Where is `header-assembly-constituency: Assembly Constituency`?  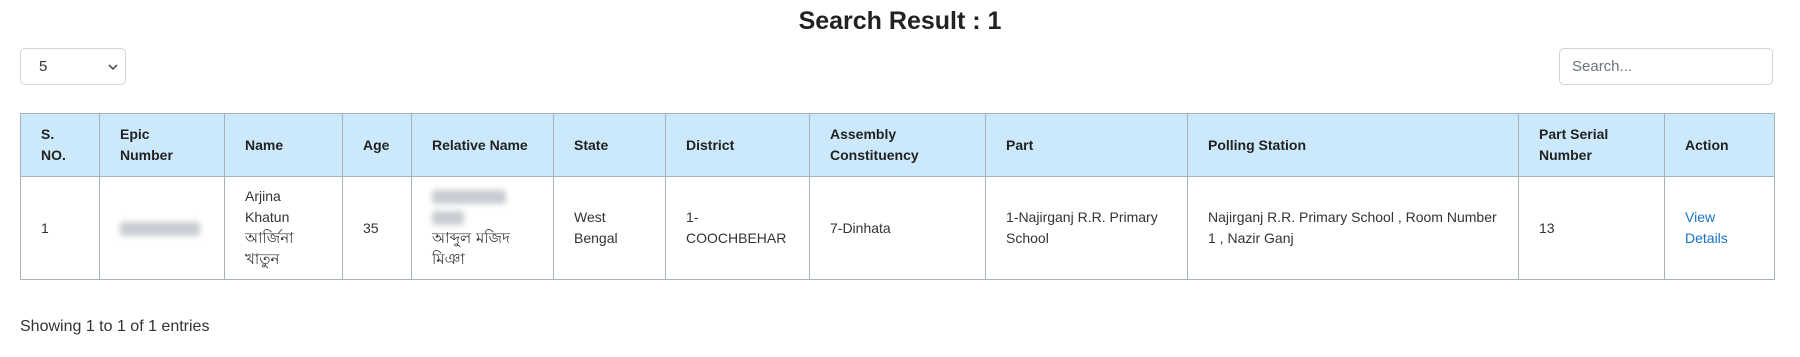 header-assembly-constituency: Assembly Constituency is located at coordinates (897, 145).